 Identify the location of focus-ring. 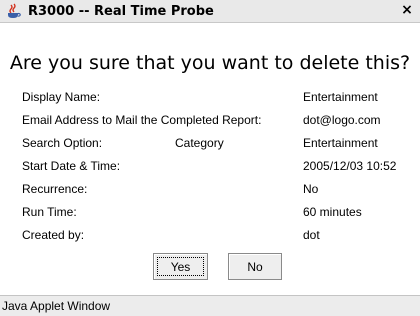
(180, 266).